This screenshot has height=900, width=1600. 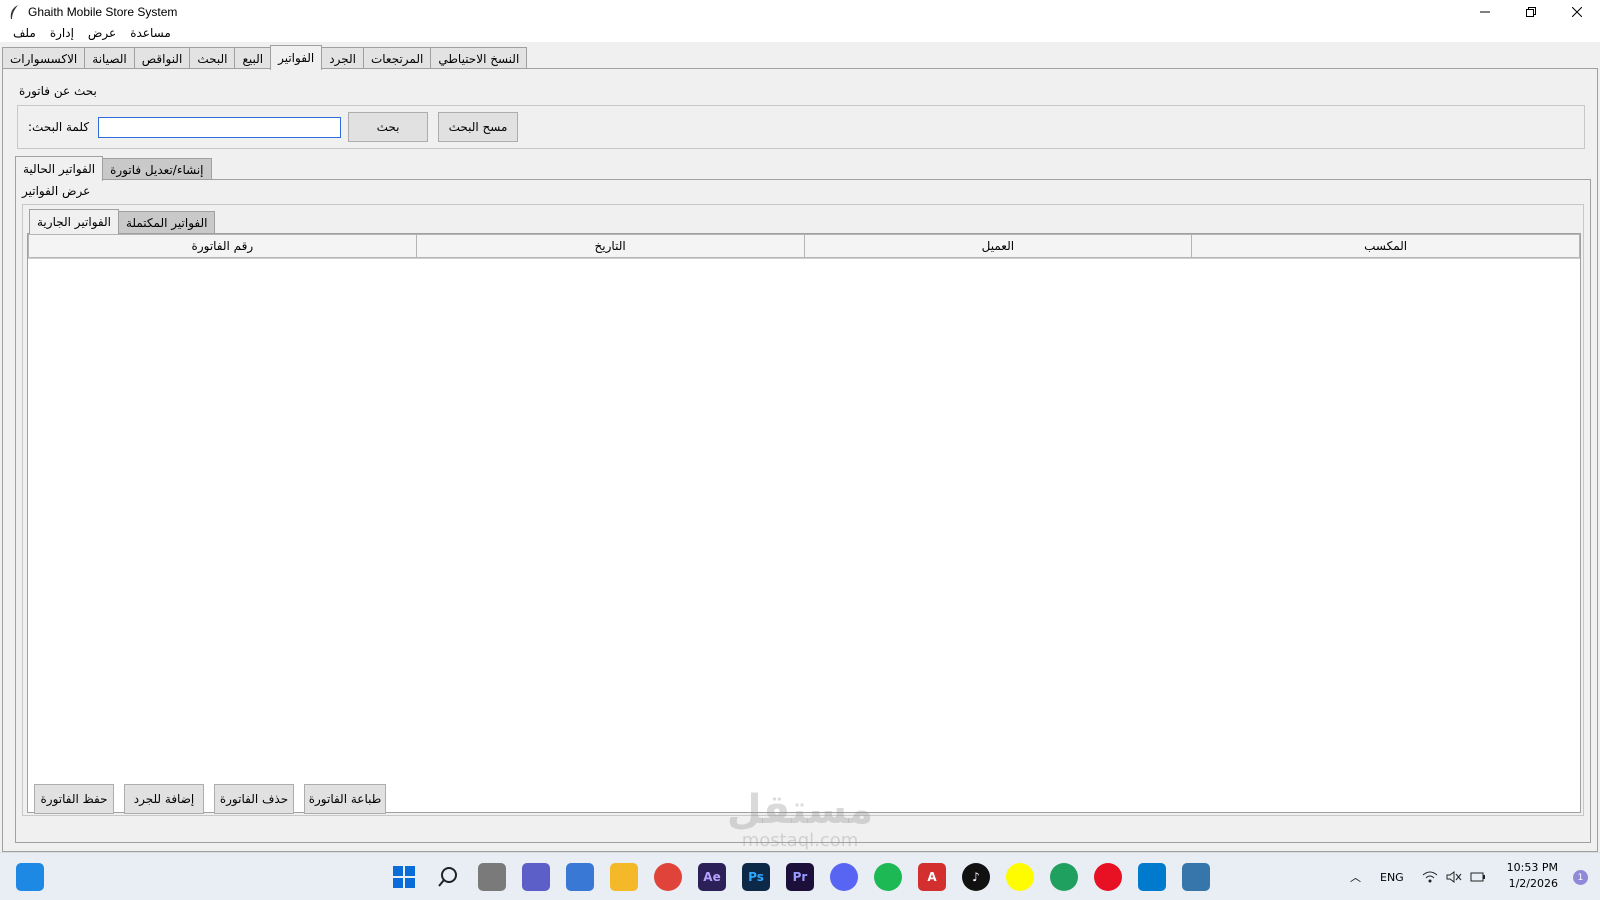 What do you see at coordinates (800, 12) in the screenshot?
I see `title-bar: Ghaith Mobile Store System` at bounding box center [800, 12].